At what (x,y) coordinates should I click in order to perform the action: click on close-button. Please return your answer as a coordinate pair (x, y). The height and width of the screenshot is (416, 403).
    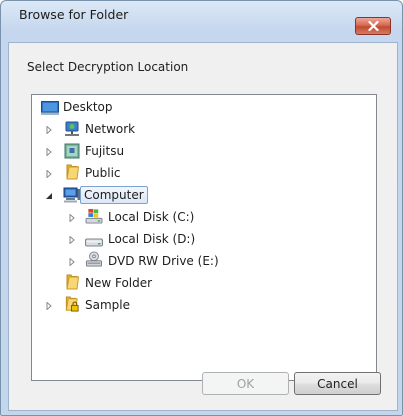
    Looking at the image, I should click on (373, 26).